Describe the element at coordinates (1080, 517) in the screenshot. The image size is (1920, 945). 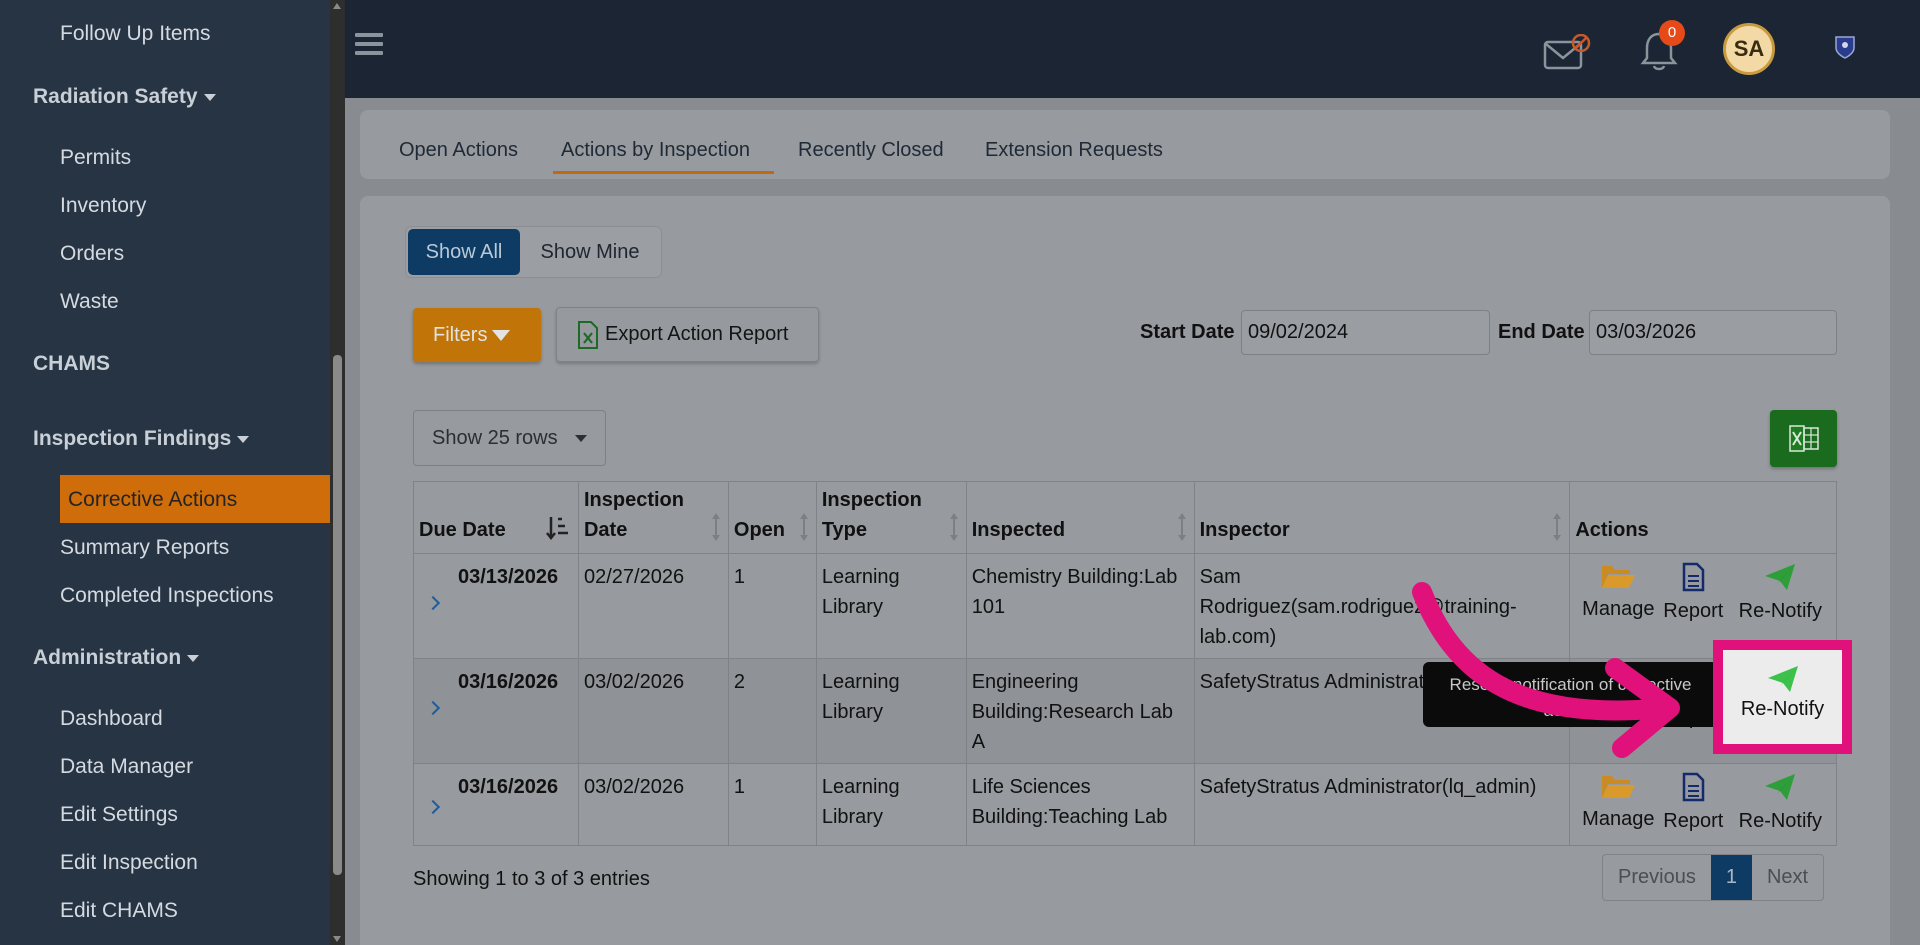
I see `col-header-inspected: Inspected` at that location.